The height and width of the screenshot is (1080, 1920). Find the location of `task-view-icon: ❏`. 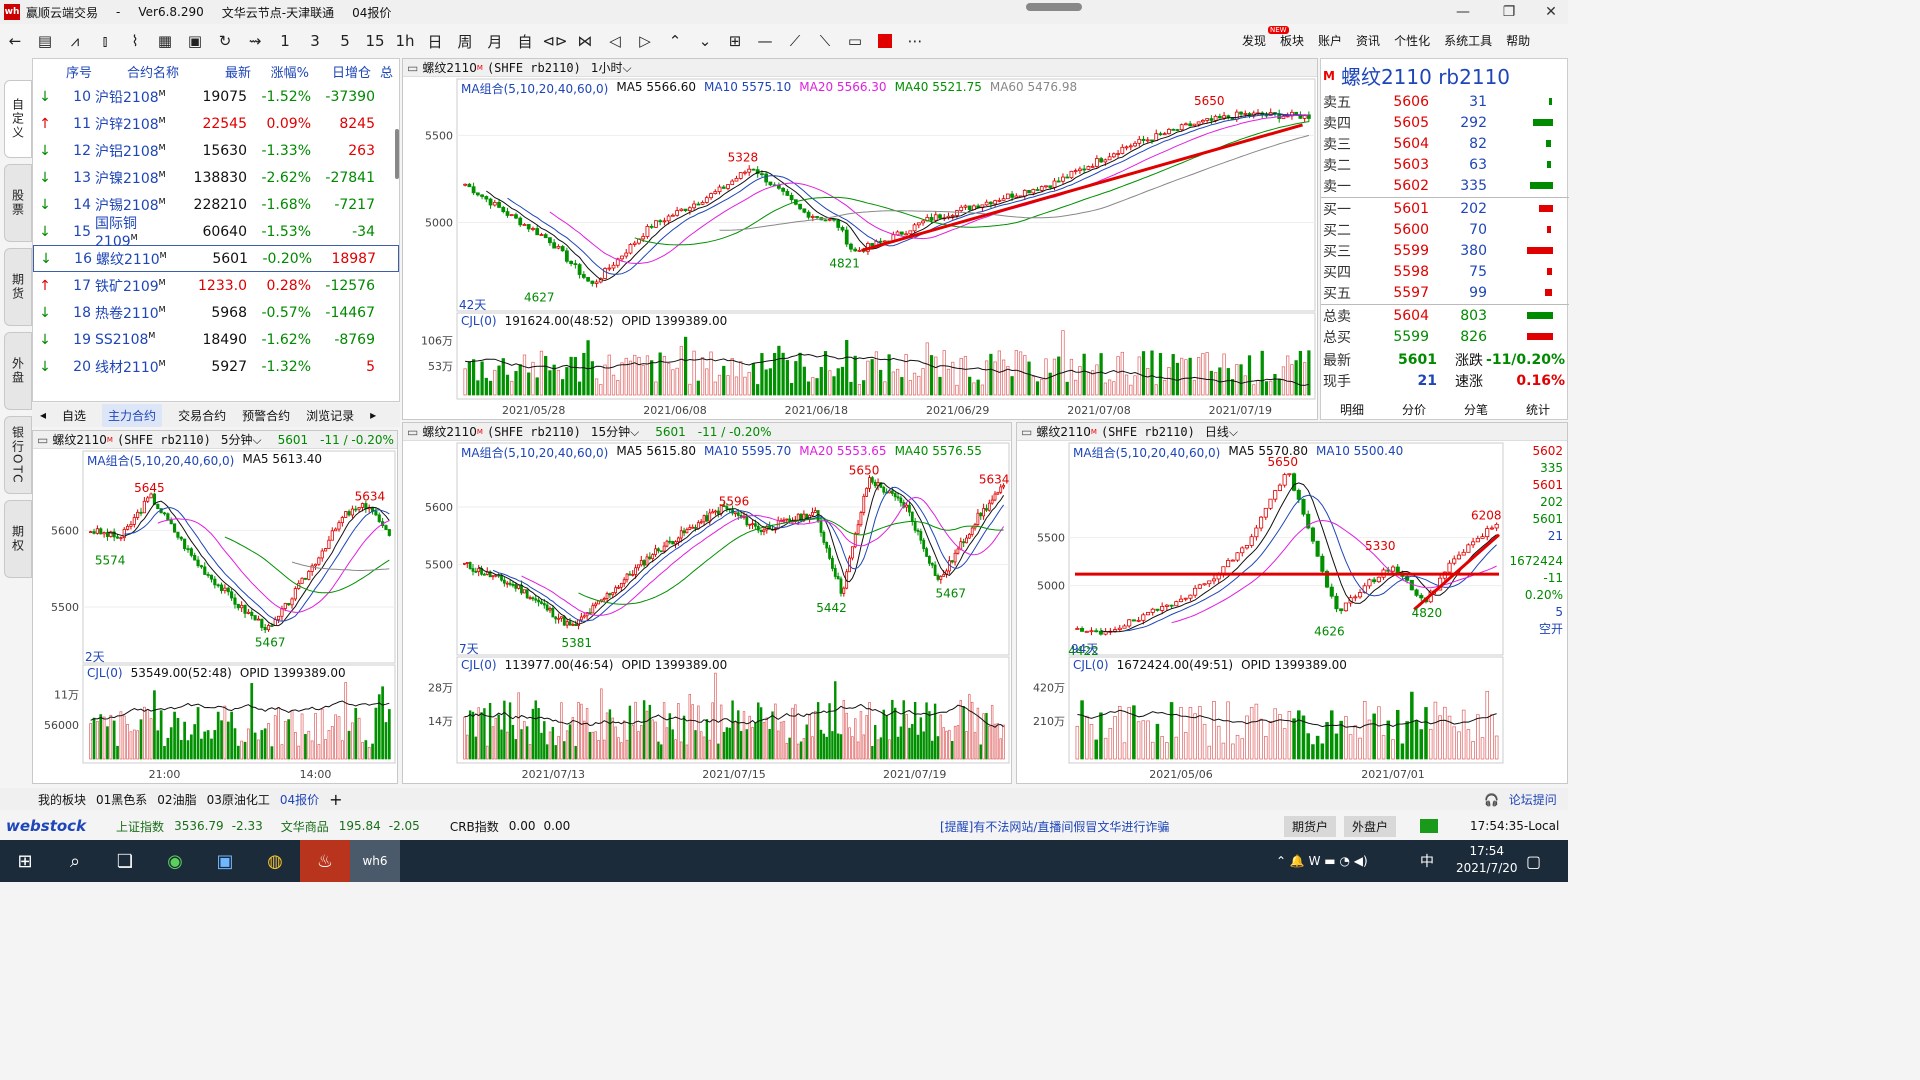

task-view-icon: ❏ is located at coordinates (125, 861).